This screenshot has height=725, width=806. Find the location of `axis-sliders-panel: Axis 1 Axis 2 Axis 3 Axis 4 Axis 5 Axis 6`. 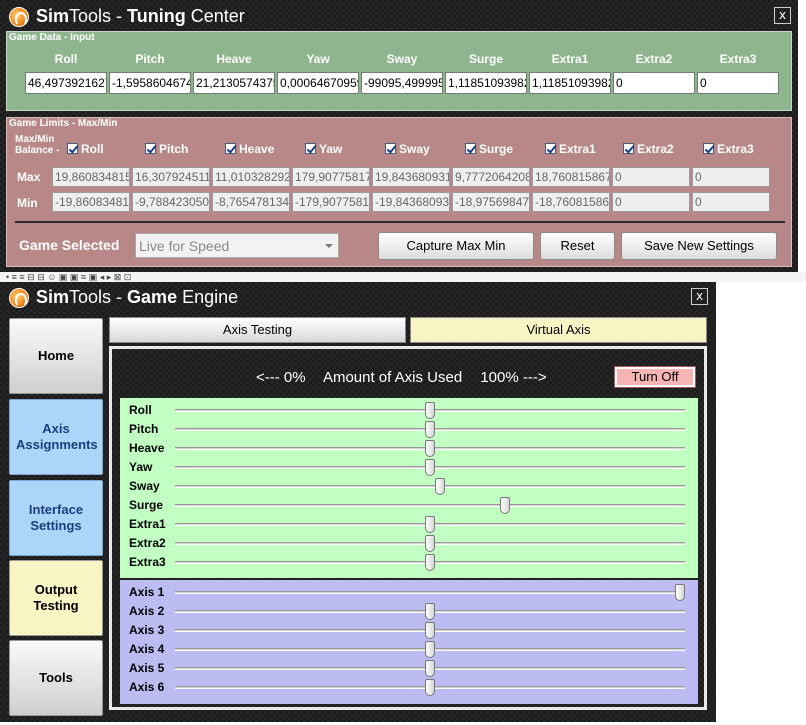

axis-sliders-panel: Axis 1 Axis 2 Axis 3 Axis 4 Axis 5 Axis 6 is located at coordinates (409, 642).